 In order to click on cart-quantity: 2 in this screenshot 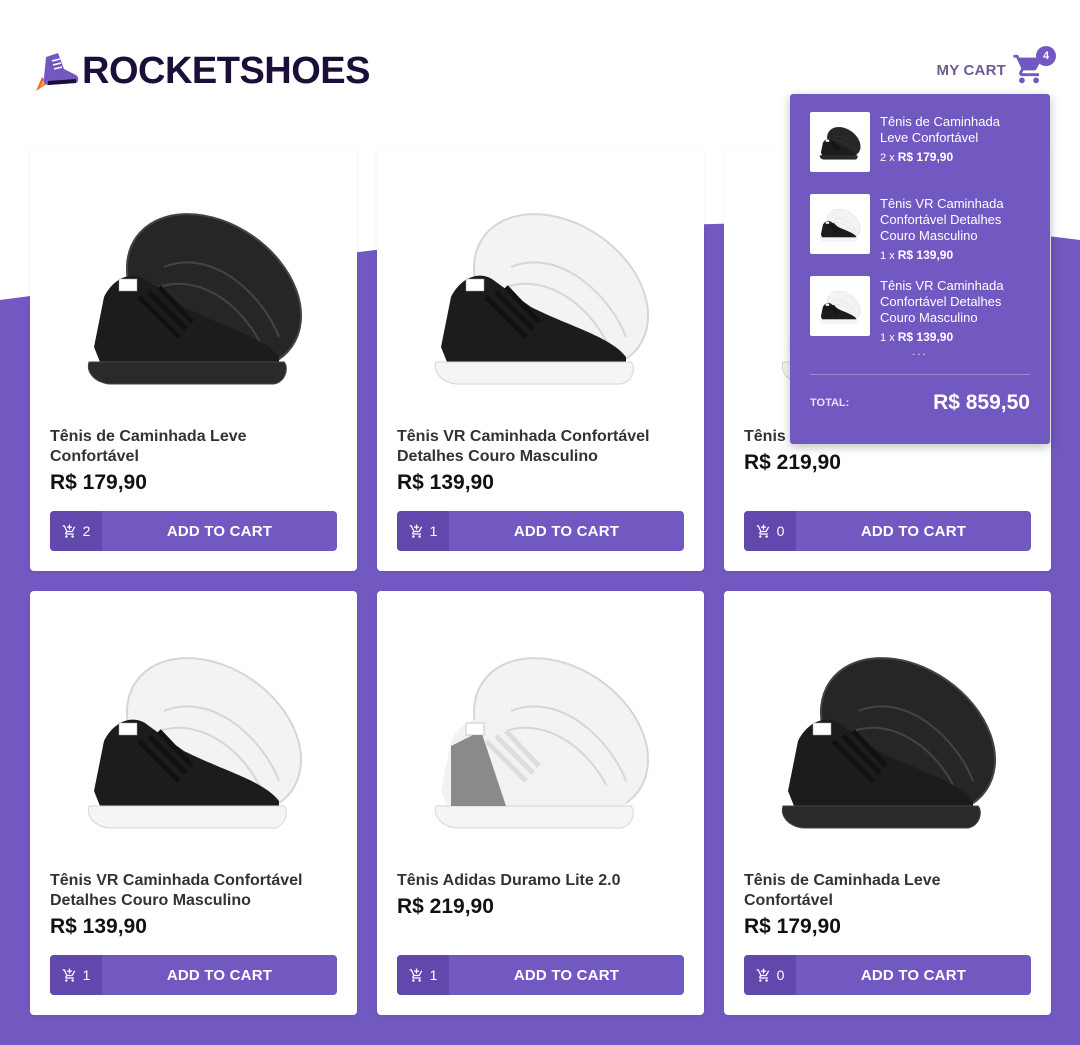, I will do `click(76, 531)`.